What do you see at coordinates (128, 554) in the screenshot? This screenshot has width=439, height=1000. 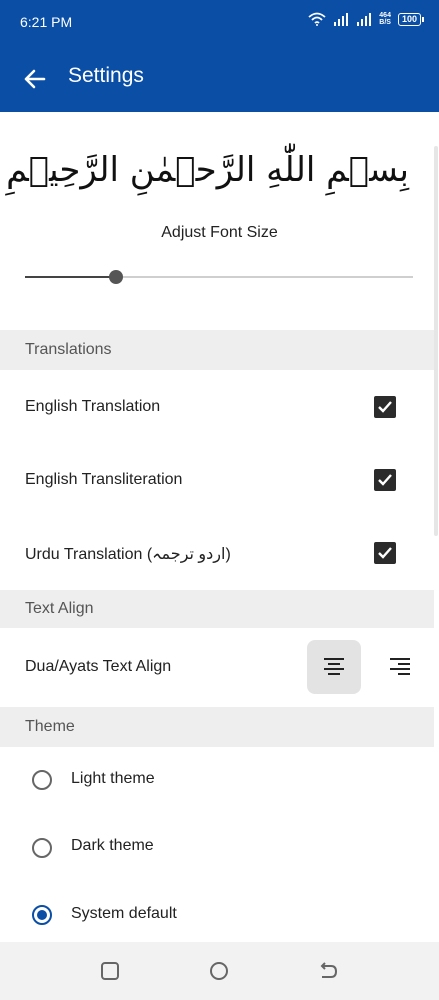 I see `urdu-translation-label: Urdu Translation (اردو ترجمہ)` at bounding box center [128, 554].